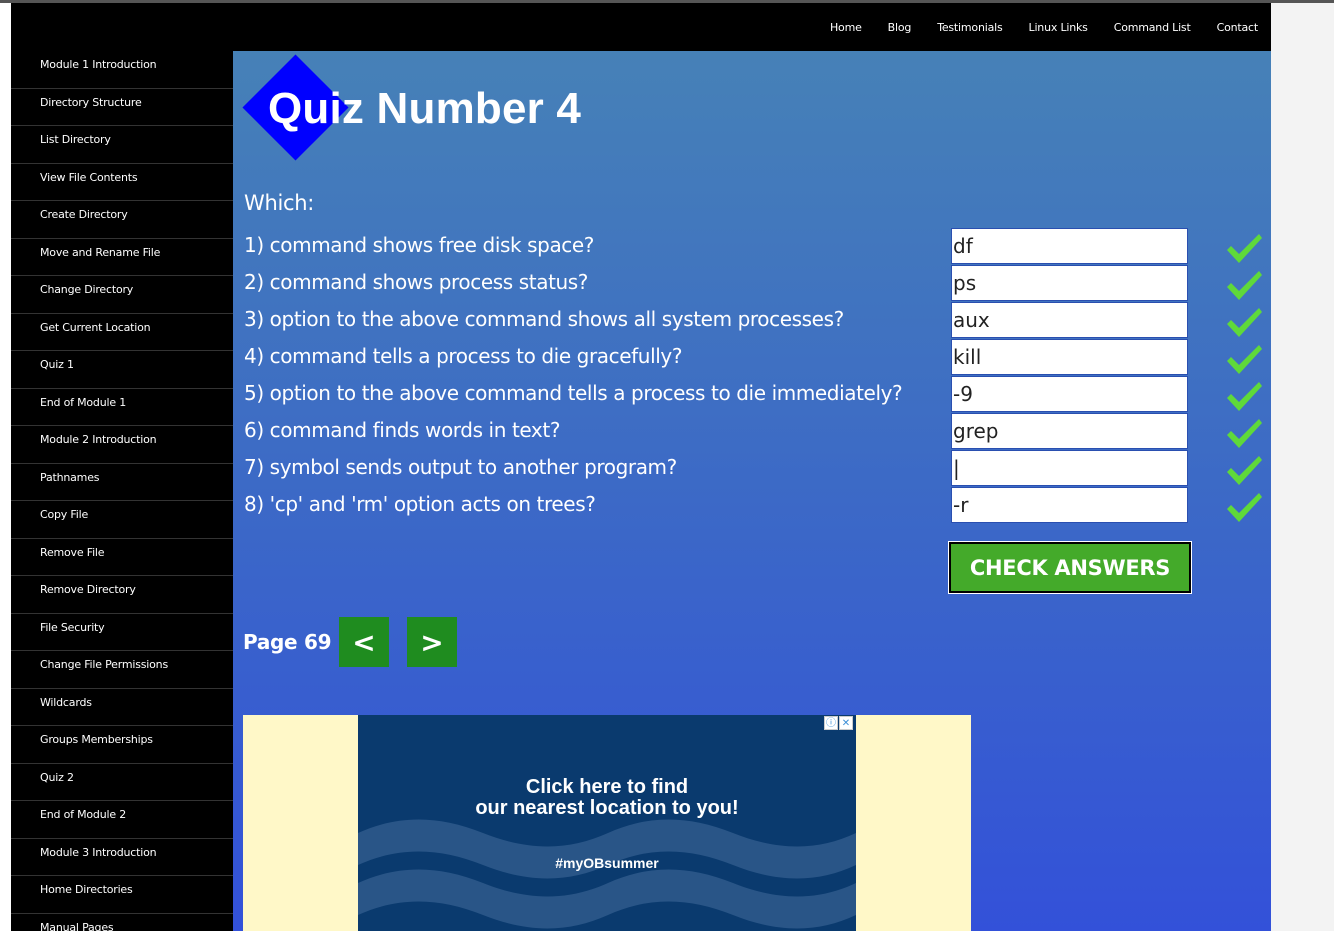 This screenshot has height=931, width=1334. I want to click on question-5-answer-input: -9, so click(1069, 394).